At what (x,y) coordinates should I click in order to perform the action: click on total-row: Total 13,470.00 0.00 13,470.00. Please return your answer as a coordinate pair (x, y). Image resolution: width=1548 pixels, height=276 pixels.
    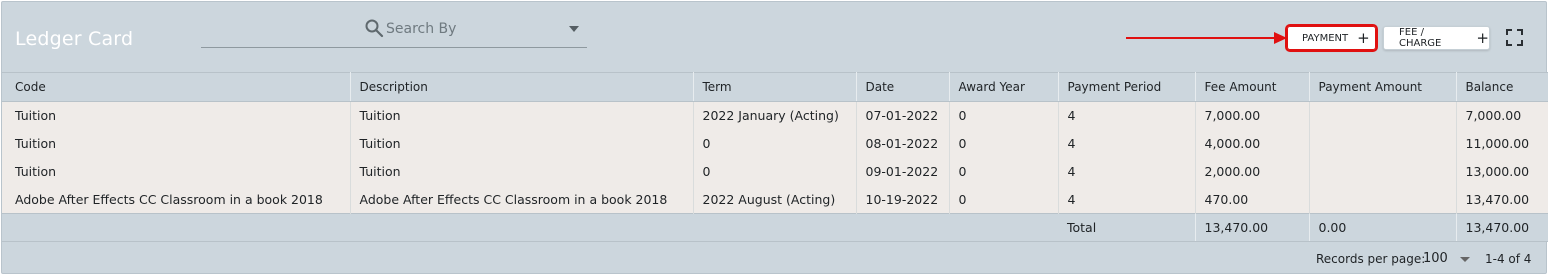
    Looking at the image, I should click on (775, 227).